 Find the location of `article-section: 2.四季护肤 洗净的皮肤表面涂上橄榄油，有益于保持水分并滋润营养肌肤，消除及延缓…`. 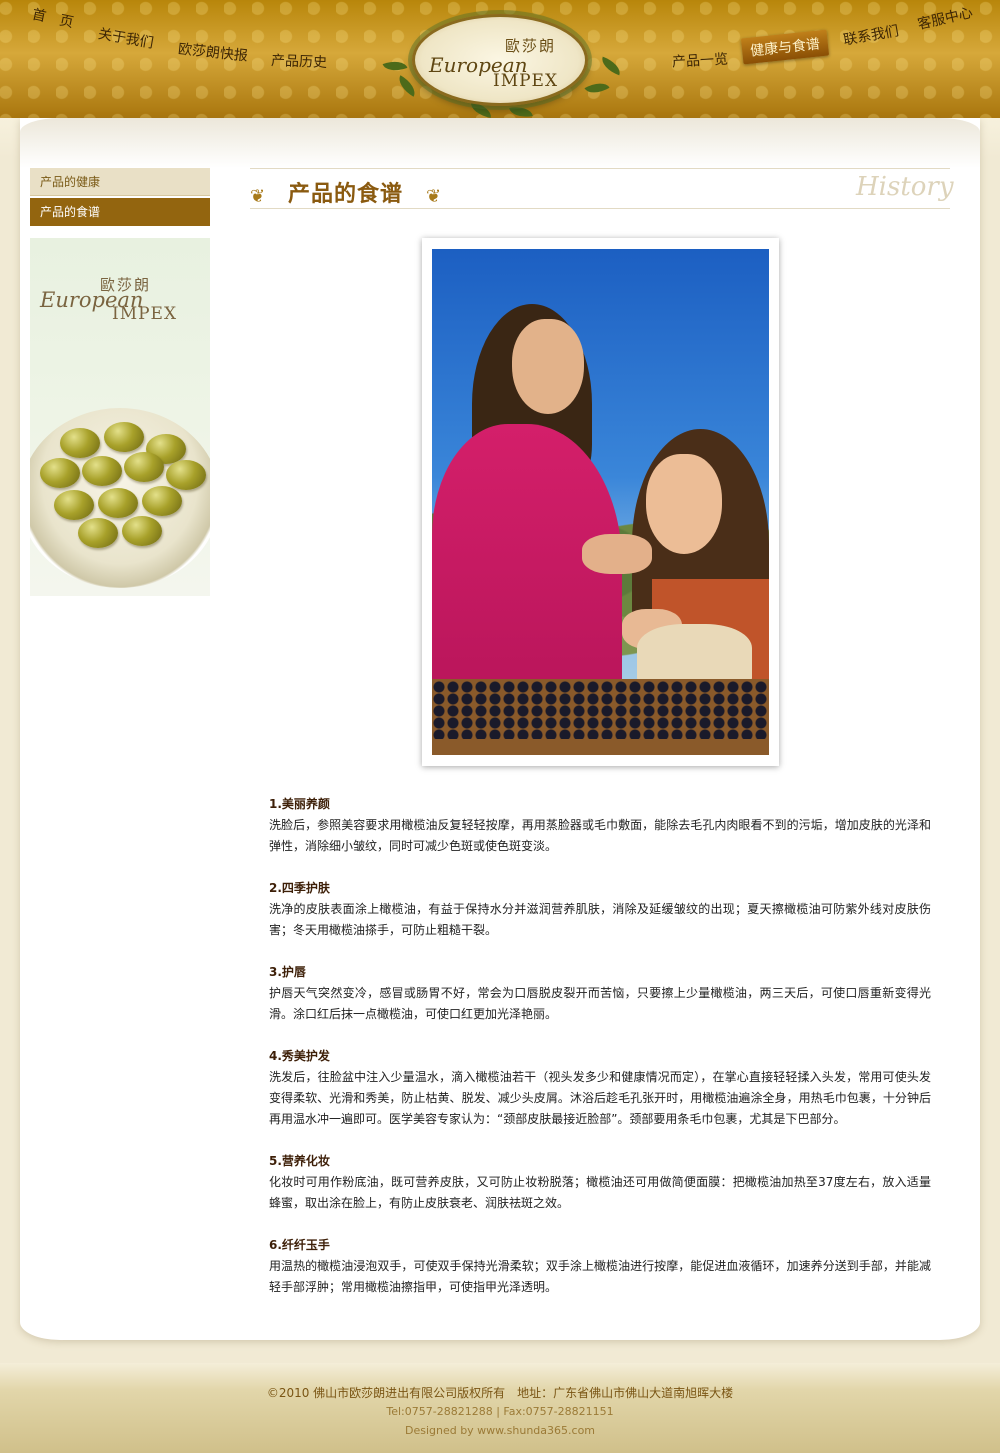

article-section: 2.四季护肤 洗净的皮肤表面涂上橄榄油，有益于保持水分并滋润营养肌肤，消除及延缓… is located at coordinates (600, 909).